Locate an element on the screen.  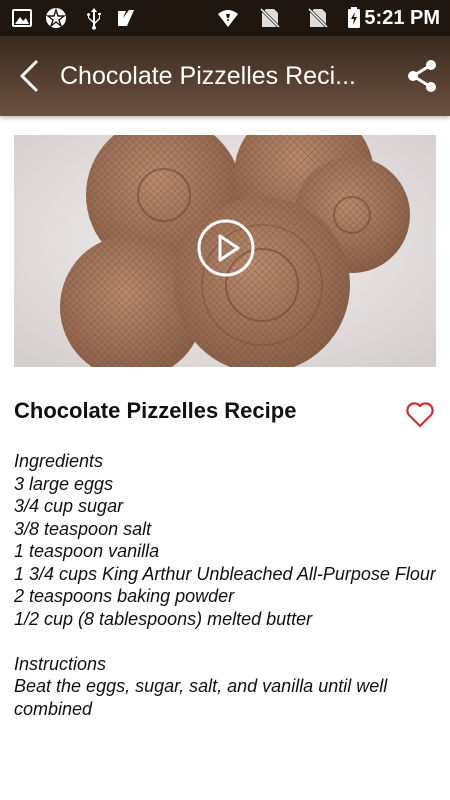
download-check-icon is located at coordinates (126, 18).